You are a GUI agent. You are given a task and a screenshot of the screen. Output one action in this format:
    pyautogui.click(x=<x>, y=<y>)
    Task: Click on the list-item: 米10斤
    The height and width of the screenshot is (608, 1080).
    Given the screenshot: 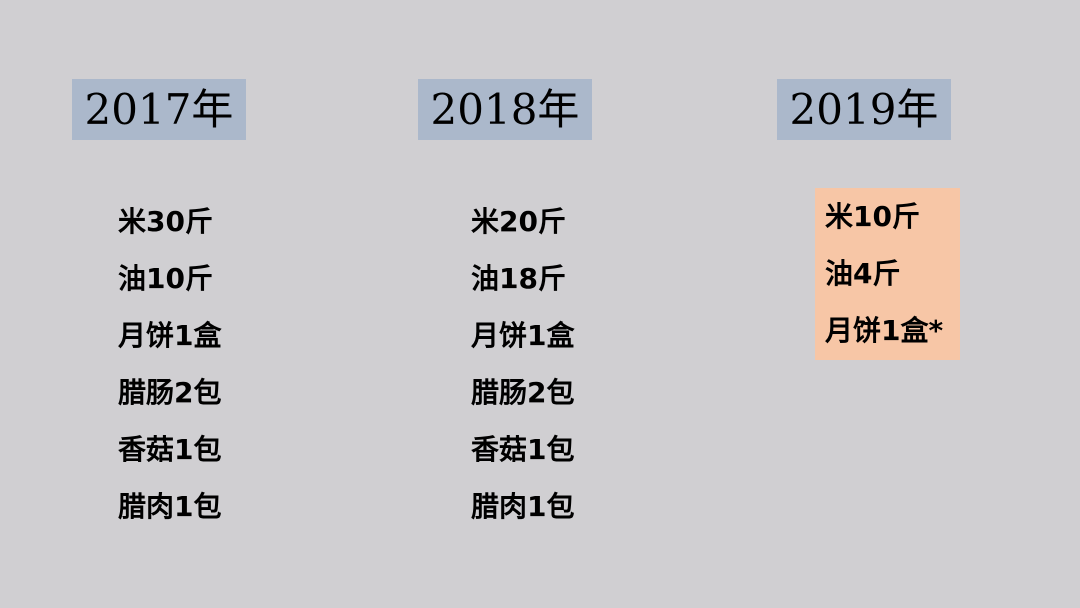 What is the action you would take?
    pyautogui.click(x=872, y=216)
    